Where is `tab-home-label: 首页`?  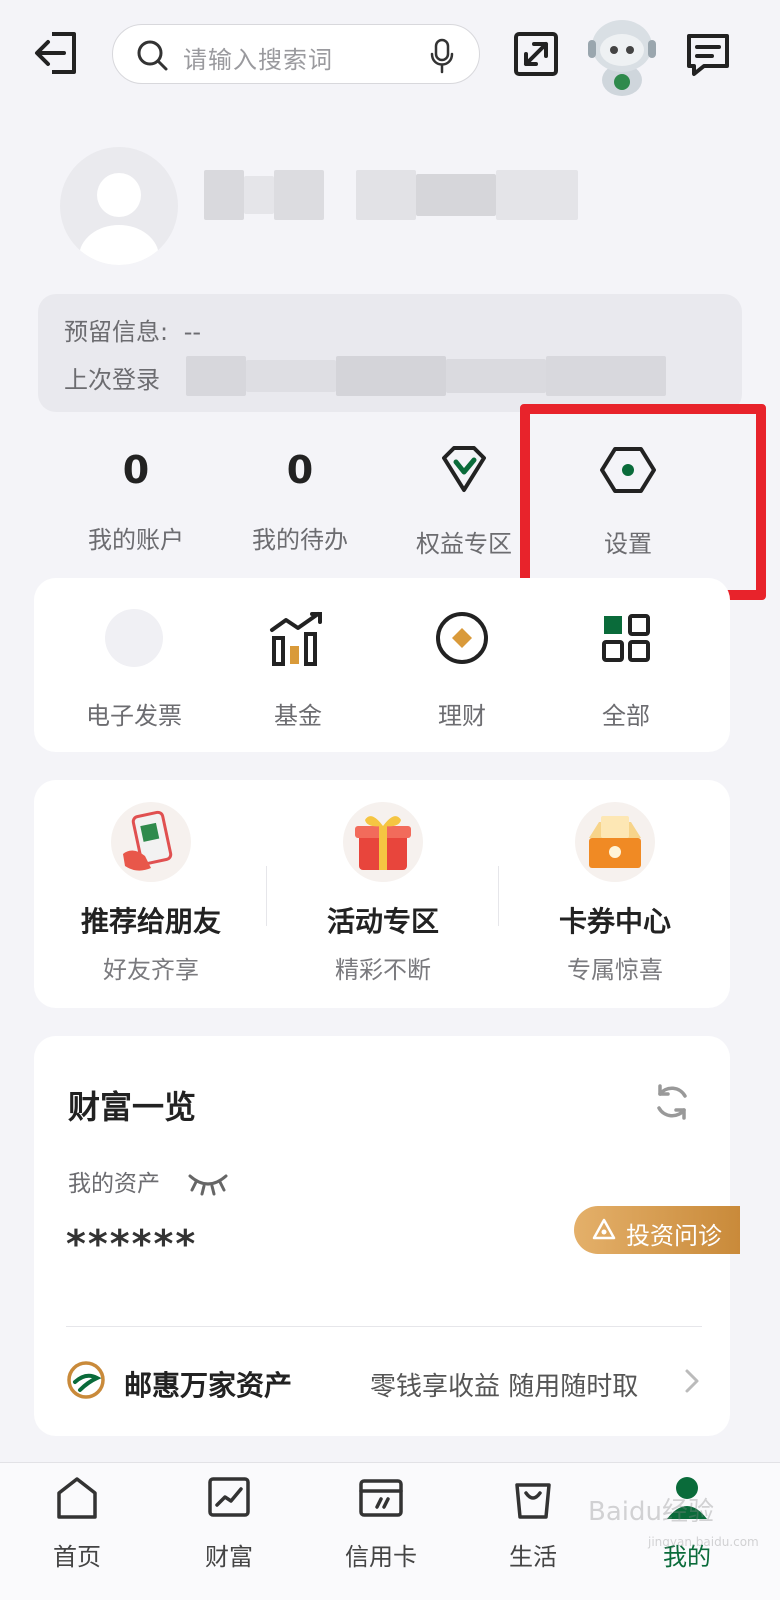 tab-home-label: 首页 is located at coordinates (77, 1557).